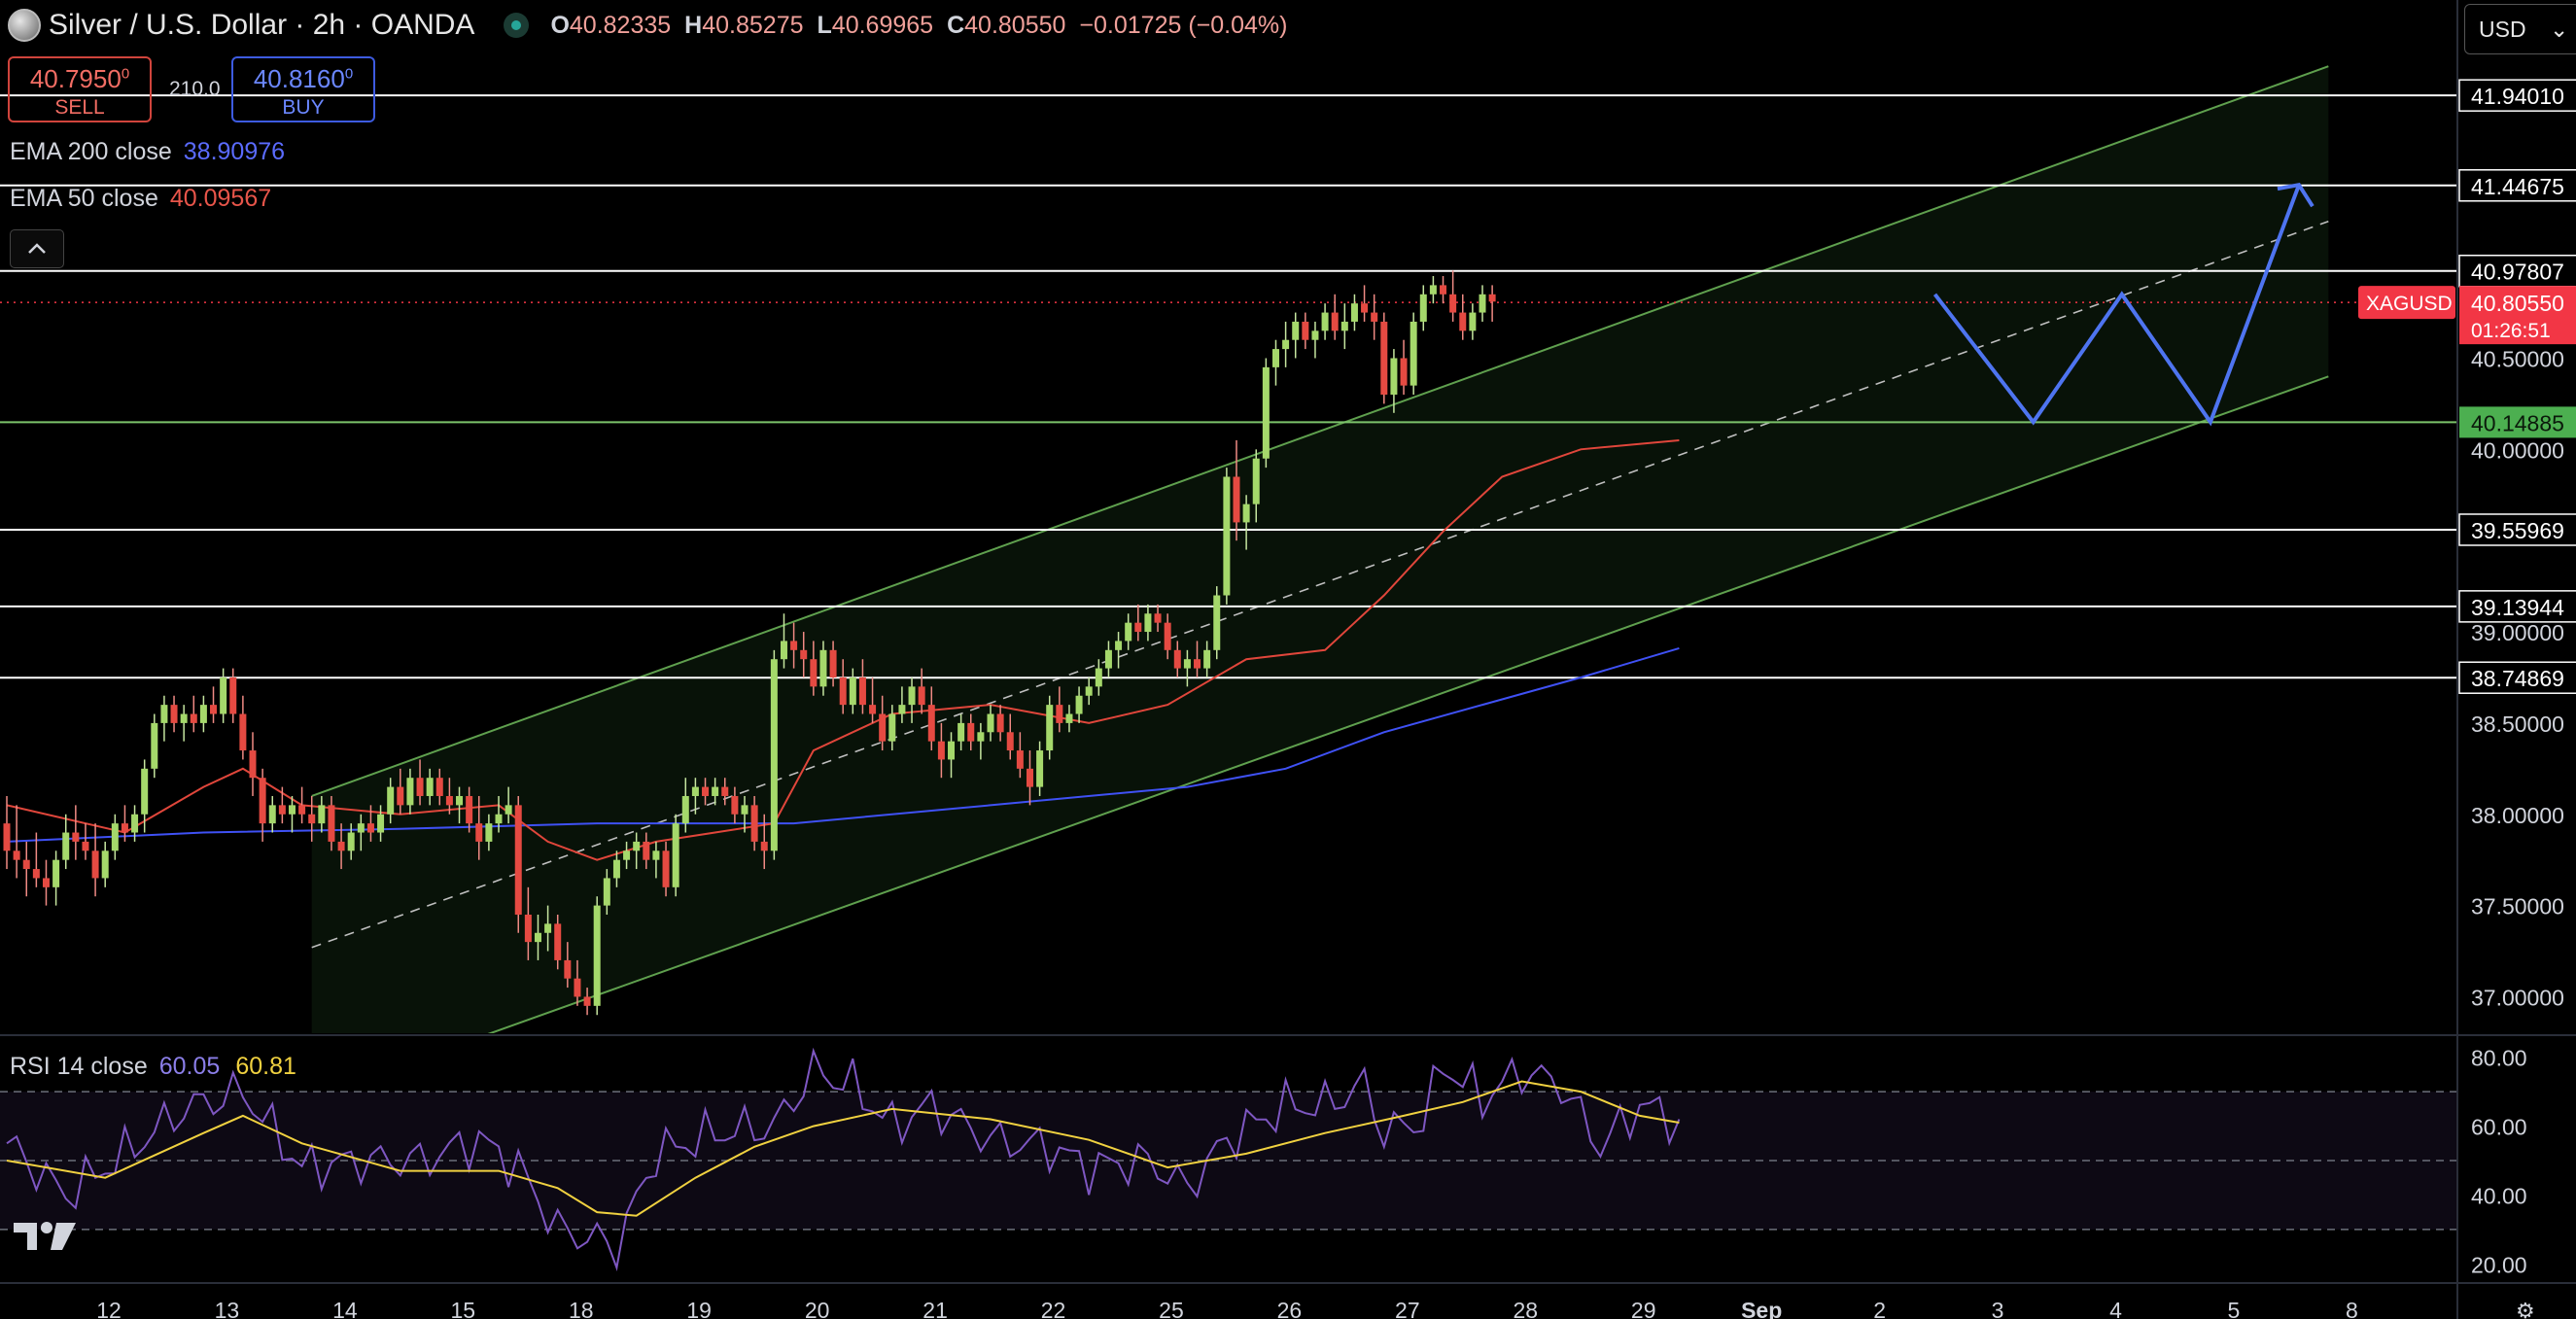 This screenshot has width=2576, height=1319. I want to click on time-tick-label: 28, so click(1525, 1308).